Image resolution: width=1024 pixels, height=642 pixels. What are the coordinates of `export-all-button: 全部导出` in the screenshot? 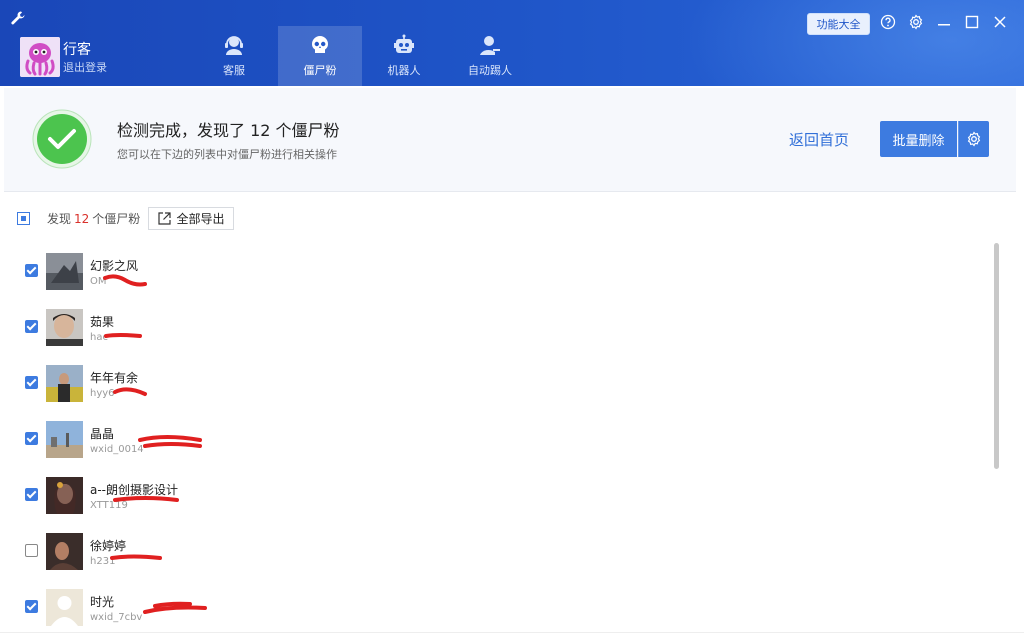 It's located at (191, 218).